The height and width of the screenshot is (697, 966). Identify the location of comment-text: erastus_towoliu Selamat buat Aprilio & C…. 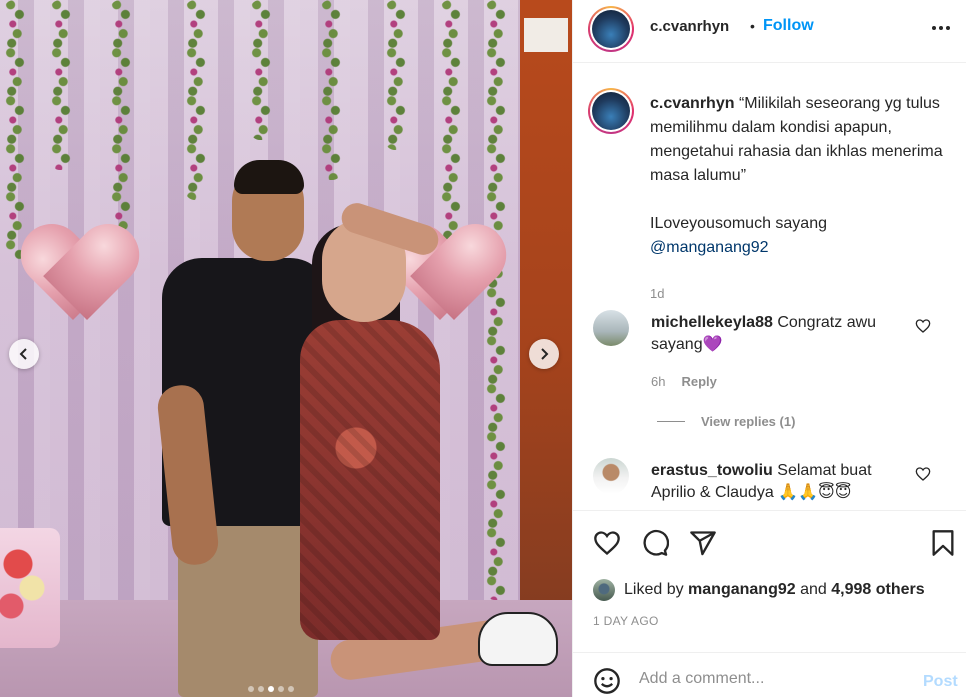
(761, 481).